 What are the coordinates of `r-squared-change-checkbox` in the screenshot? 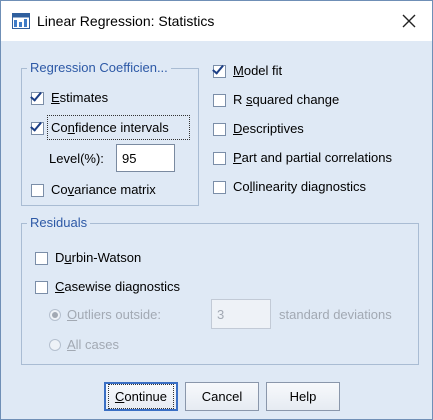 It's located at (219, 100).